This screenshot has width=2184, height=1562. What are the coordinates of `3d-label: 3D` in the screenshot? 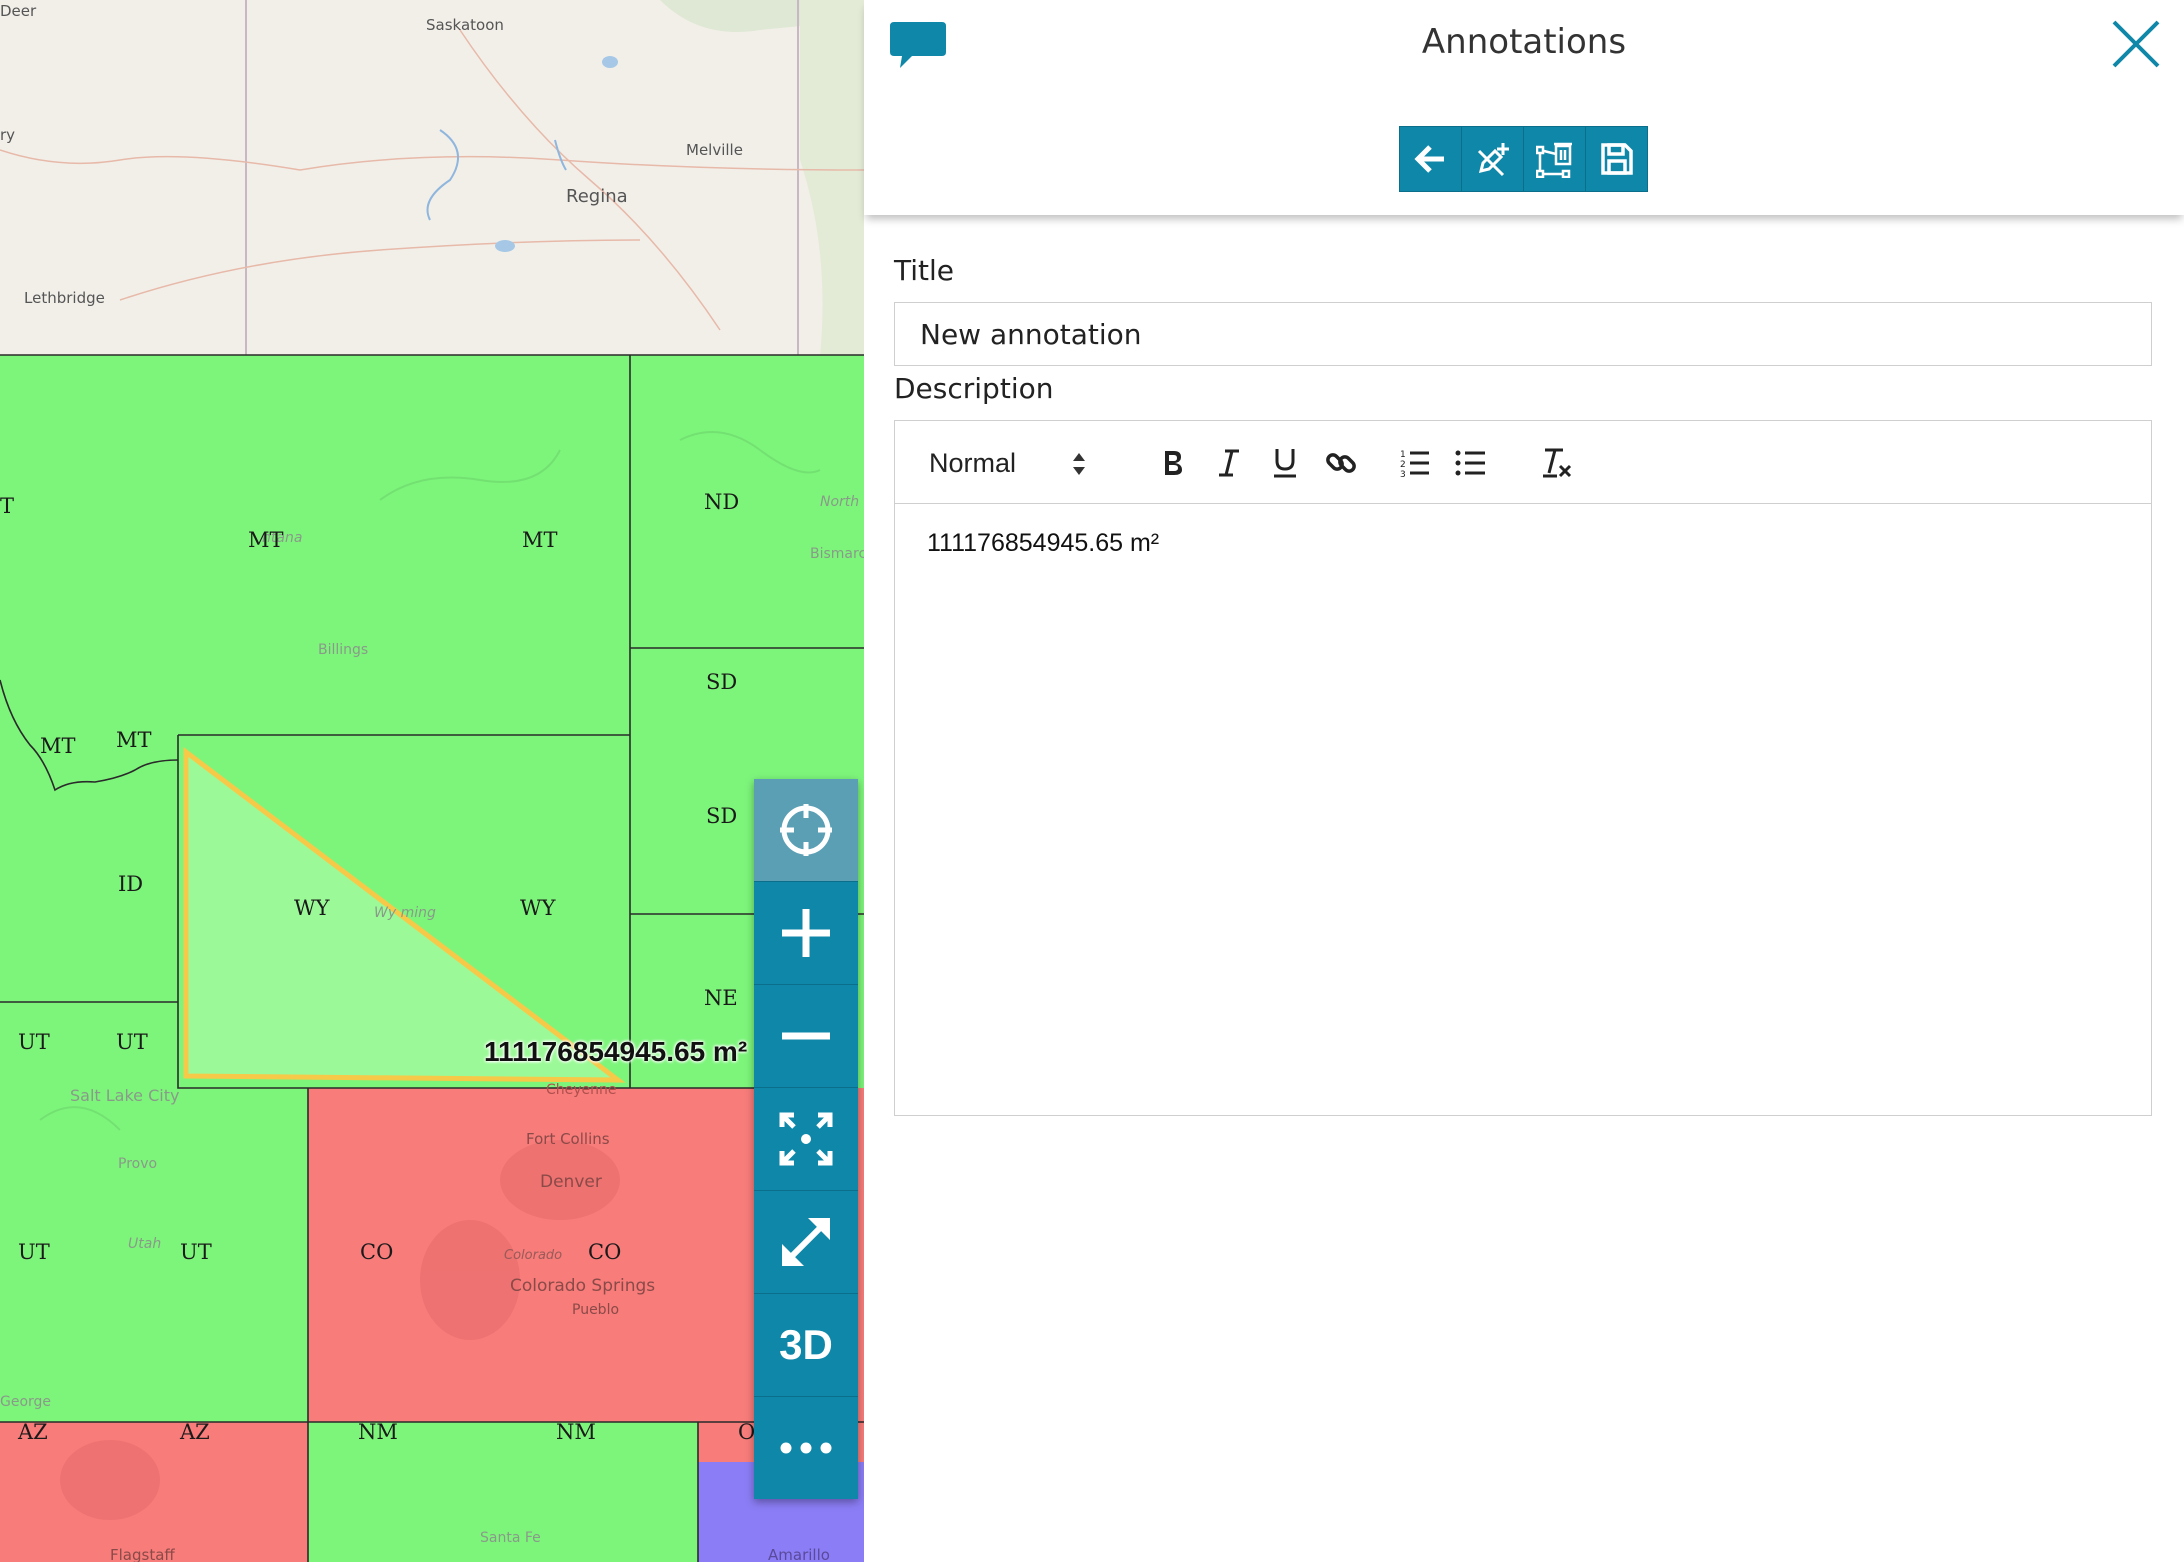 It's located at (806, 1344).